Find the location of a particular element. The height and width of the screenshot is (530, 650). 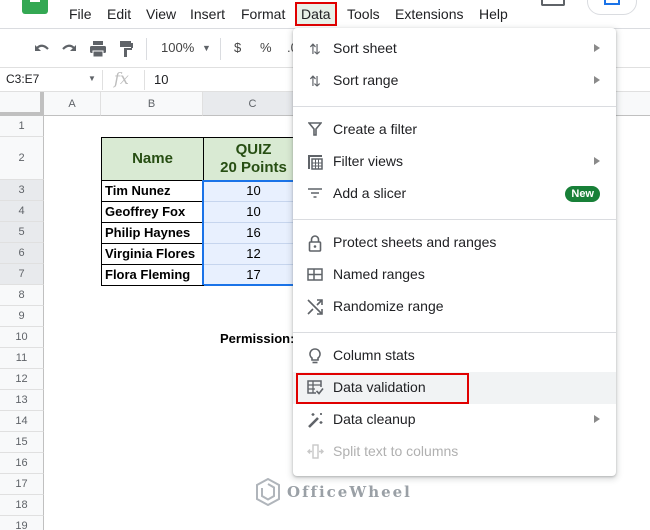

menu-item-filter-views: Filter views is located at coordinates (454, 162).